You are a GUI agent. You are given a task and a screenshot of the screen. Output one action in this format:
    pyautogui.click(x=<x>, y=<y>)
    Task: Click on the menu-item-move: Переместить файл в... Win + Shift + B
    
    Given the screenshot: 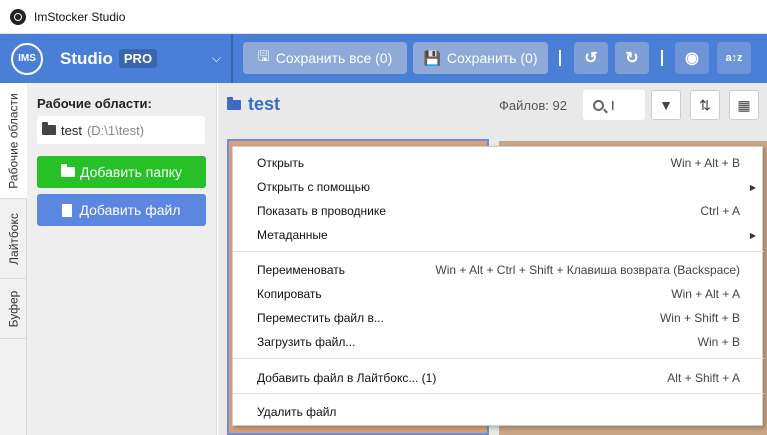 What is the action you would take?
    pyautogui.click(x=498, y=318)
    